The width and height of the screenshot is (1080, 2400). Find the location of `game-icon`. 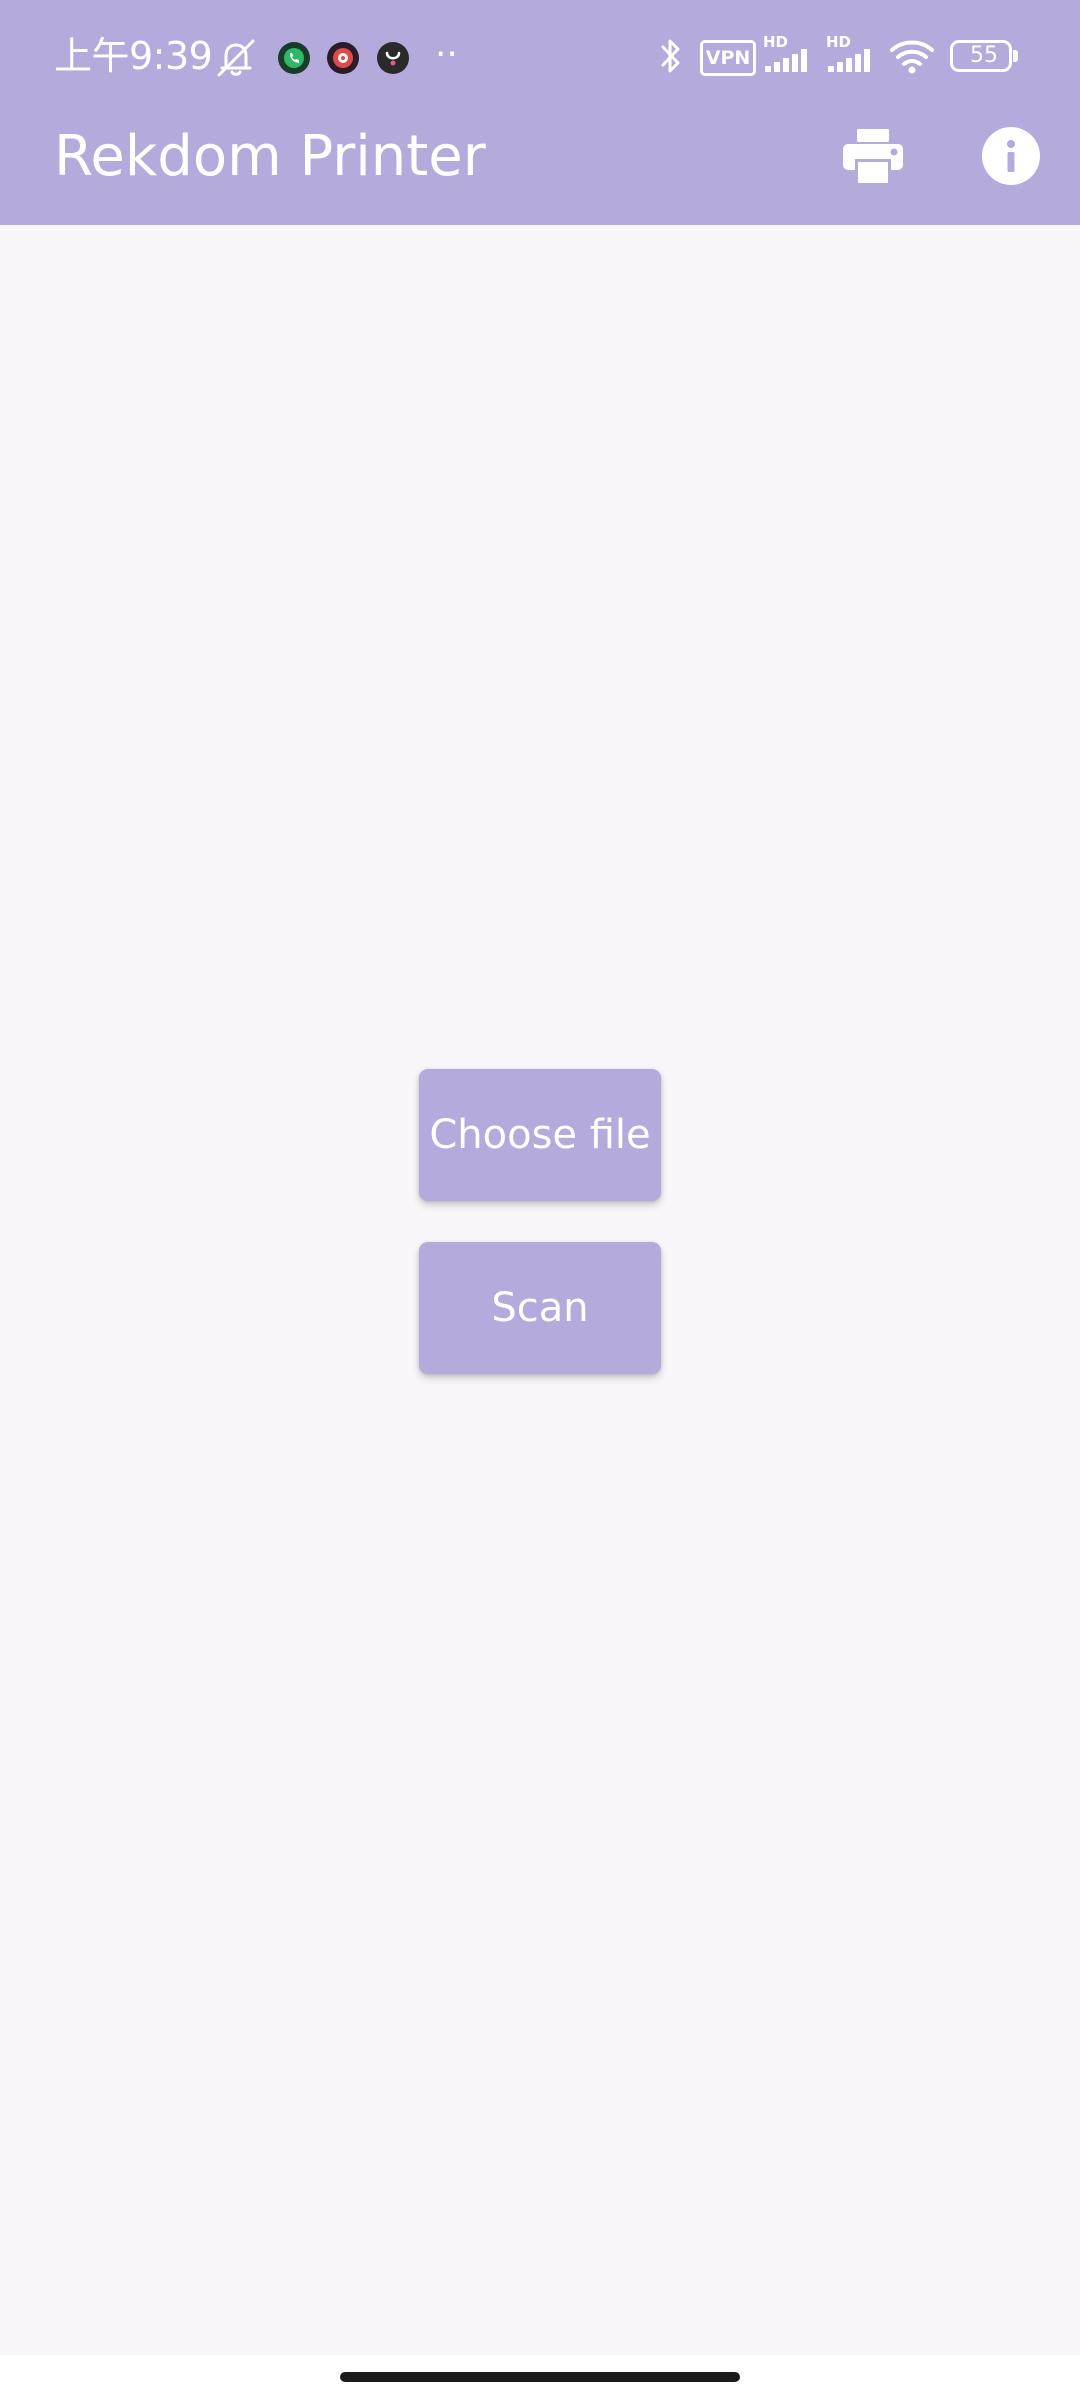

game-icon is located at coordinates (343, 58).